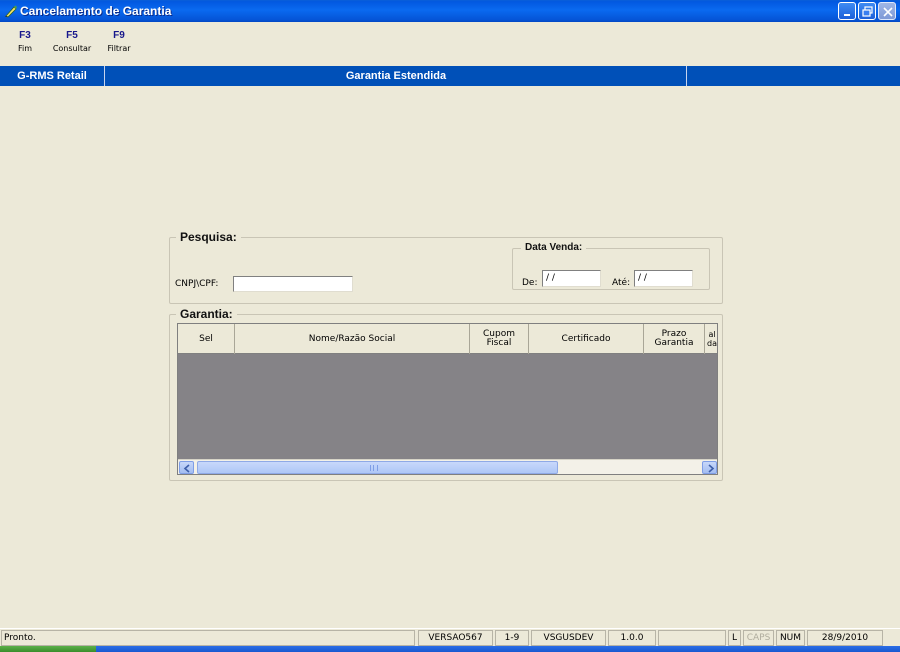 The image size is (900, 652). I want to click on title-bar: Cancelamento de Garantia, so click(450, 11).